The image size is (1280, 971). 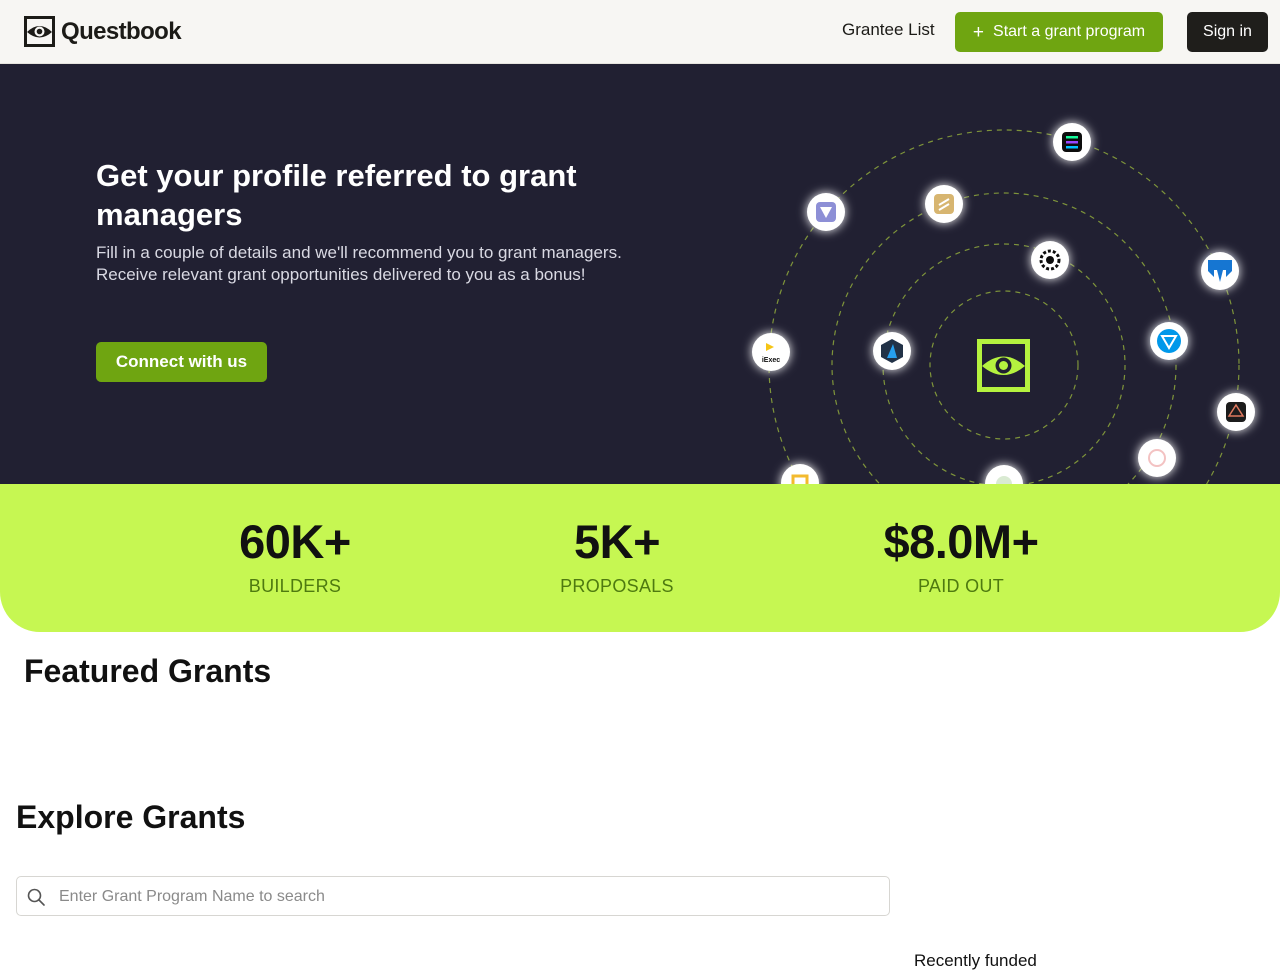 I want to click on stat-label: PROPOSALS, so click(x=617, y=586).